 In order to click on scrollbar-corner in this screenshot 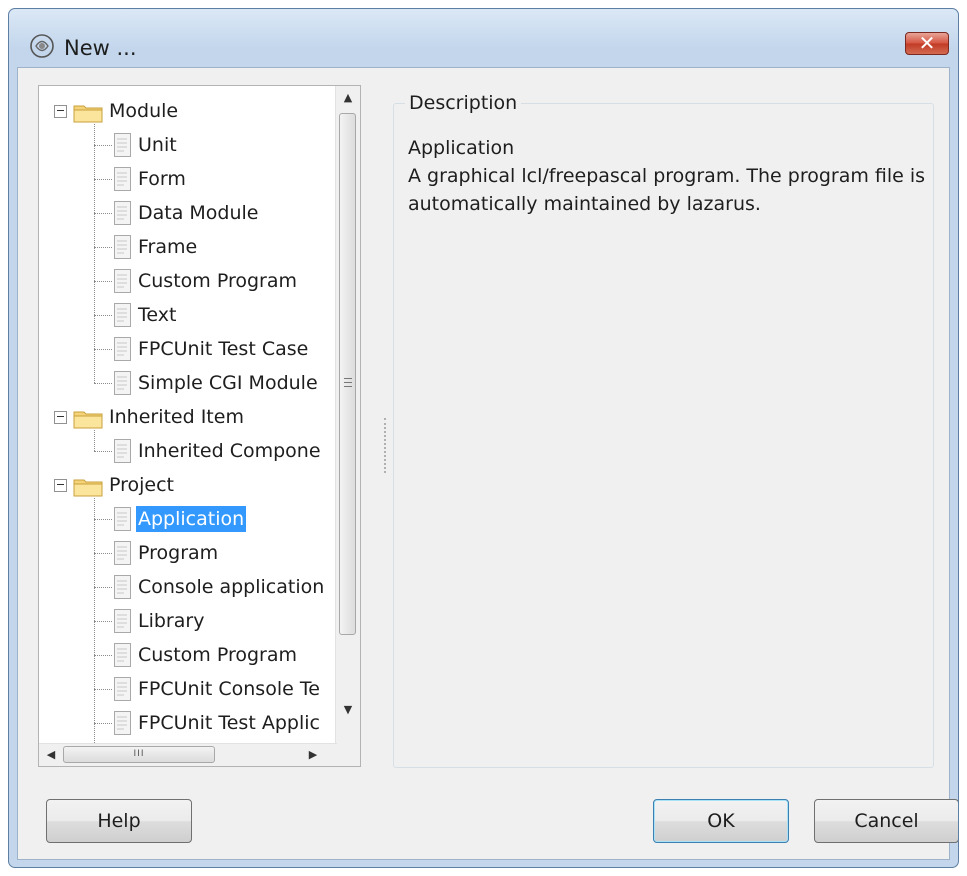, I will do `click(348, 755)`.